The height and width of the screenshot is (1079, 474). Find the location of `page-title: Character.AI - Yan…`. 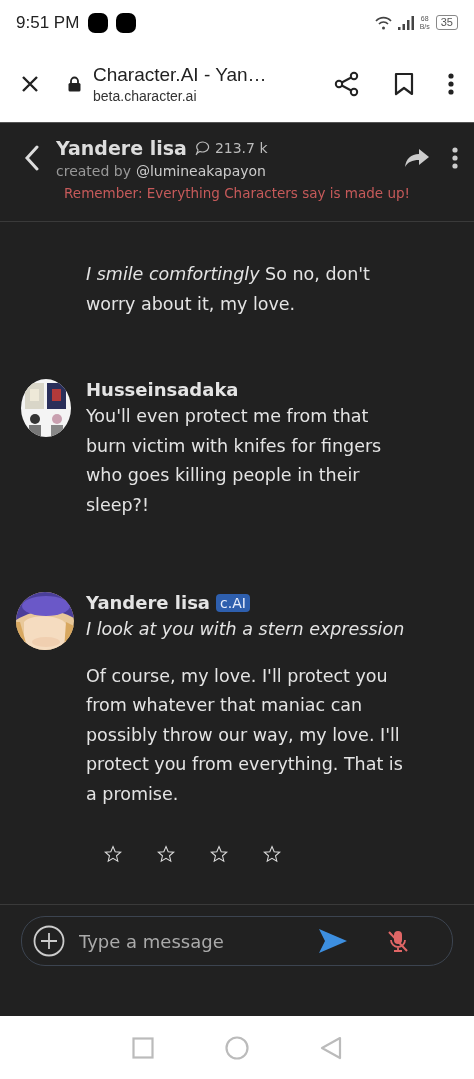

page-title: Character.AI - Yan… is located at coordinates (180, 74).